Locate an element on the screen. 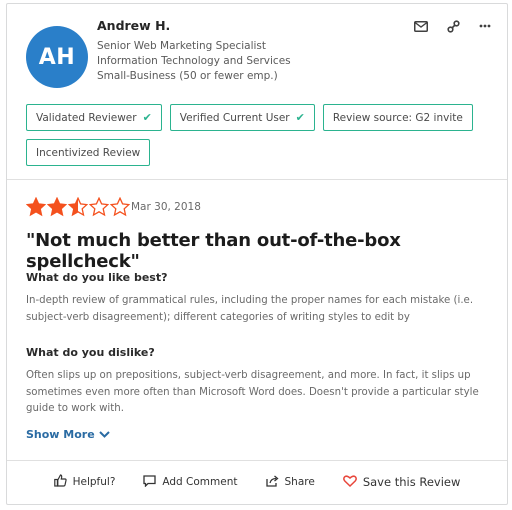 The width and height of the screenshot is (512, 510). save-review-label: Save this Review is located at coordinates (411, 482).